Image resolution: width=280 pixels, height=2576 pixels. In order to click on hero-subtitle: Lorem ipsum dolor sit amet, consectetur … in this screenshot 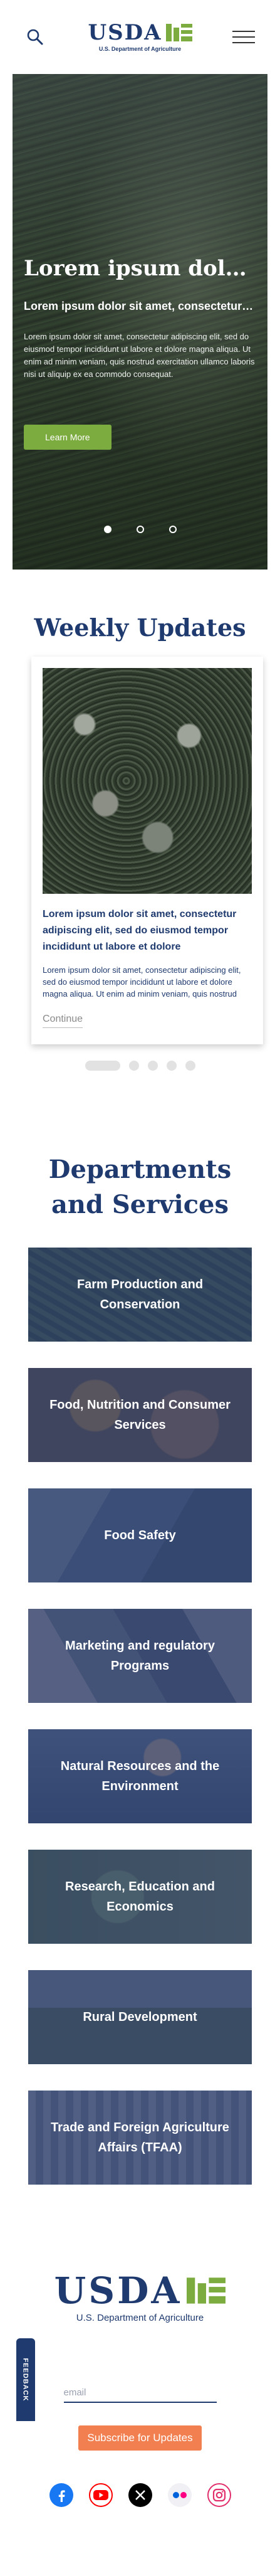, I will do `click(140, 306)`.